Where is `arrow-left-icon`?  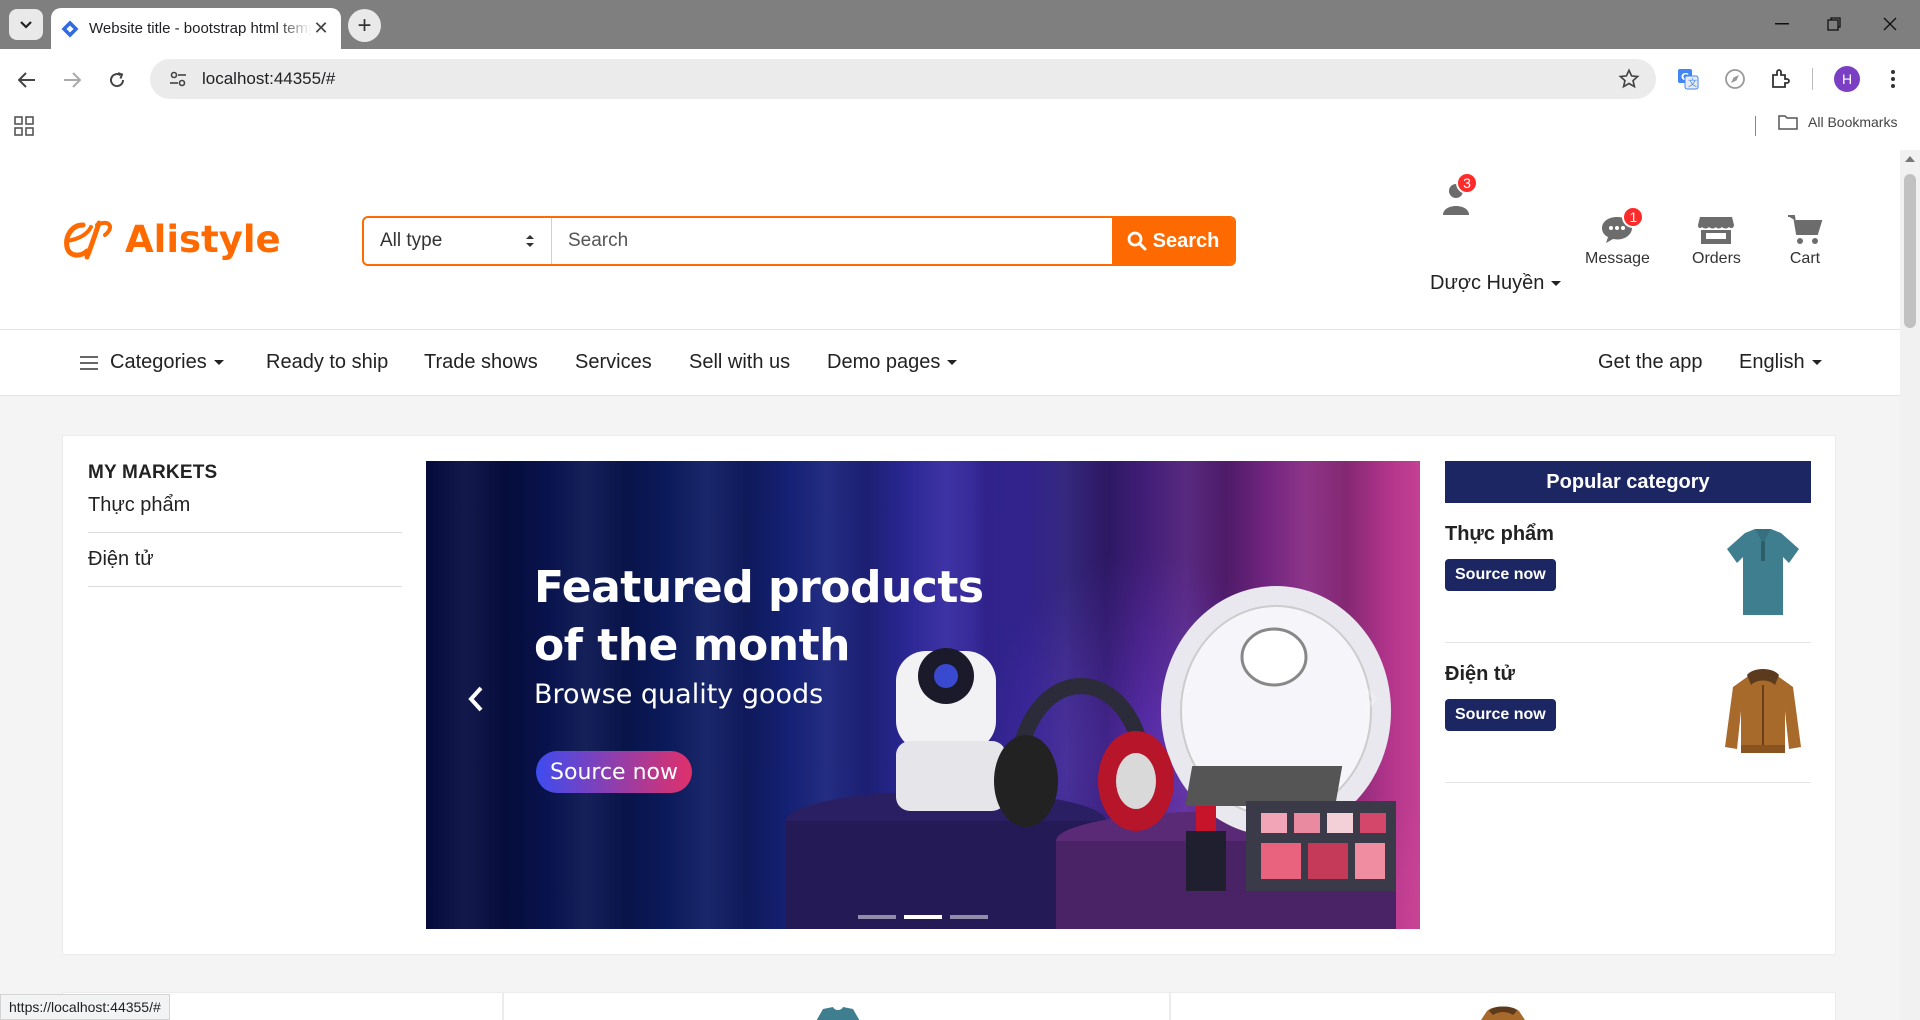
arrow-left-icon is located at coordinates (26, 80).